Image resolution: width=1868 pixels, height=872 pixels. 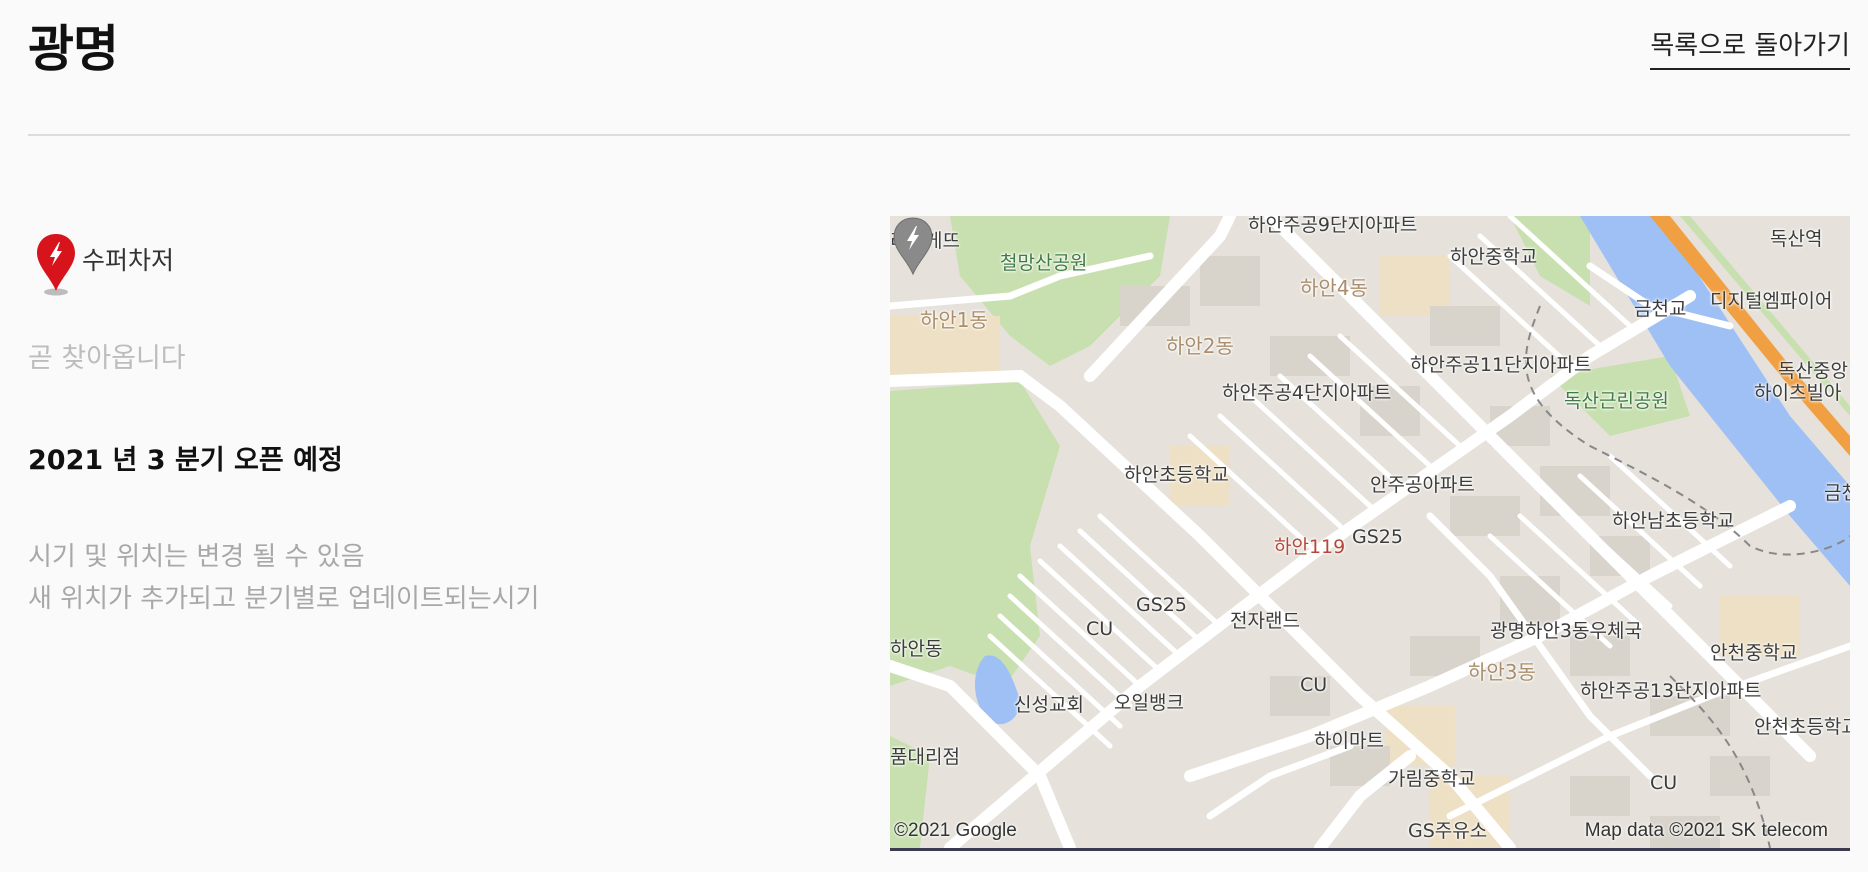 What do you see at coordinates (1448, 831) in the screenshot?
I see `map-label: GS주유소` at bounding box center [1448, 831].